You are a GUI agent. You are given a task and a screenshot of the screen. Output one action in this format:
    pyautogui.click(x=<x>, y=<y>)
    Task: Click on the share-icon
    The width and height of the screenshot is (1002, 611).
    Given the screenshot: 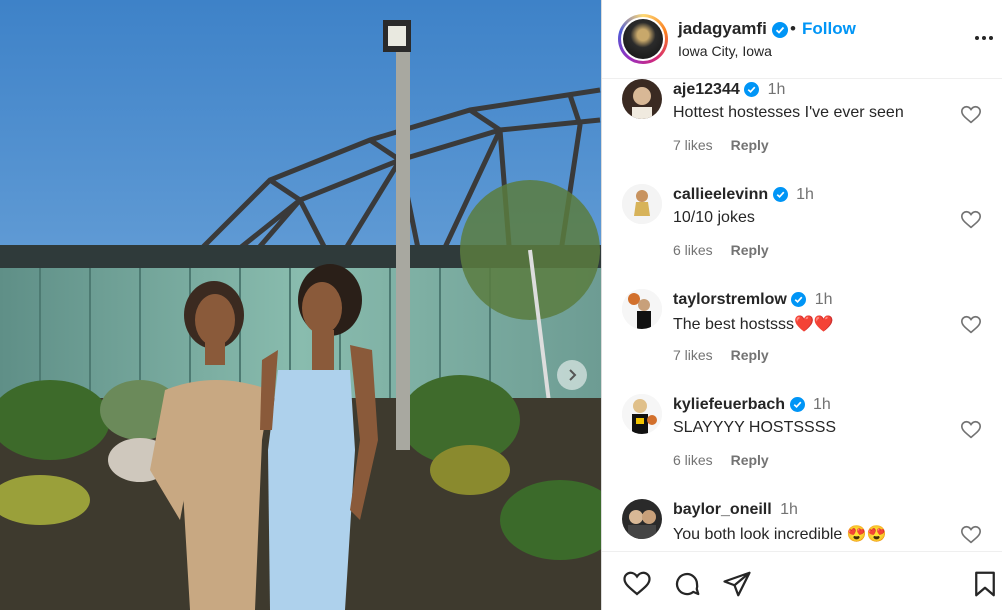 What is the action you would take?
    pyautogui.click(x=737, y=584)
    